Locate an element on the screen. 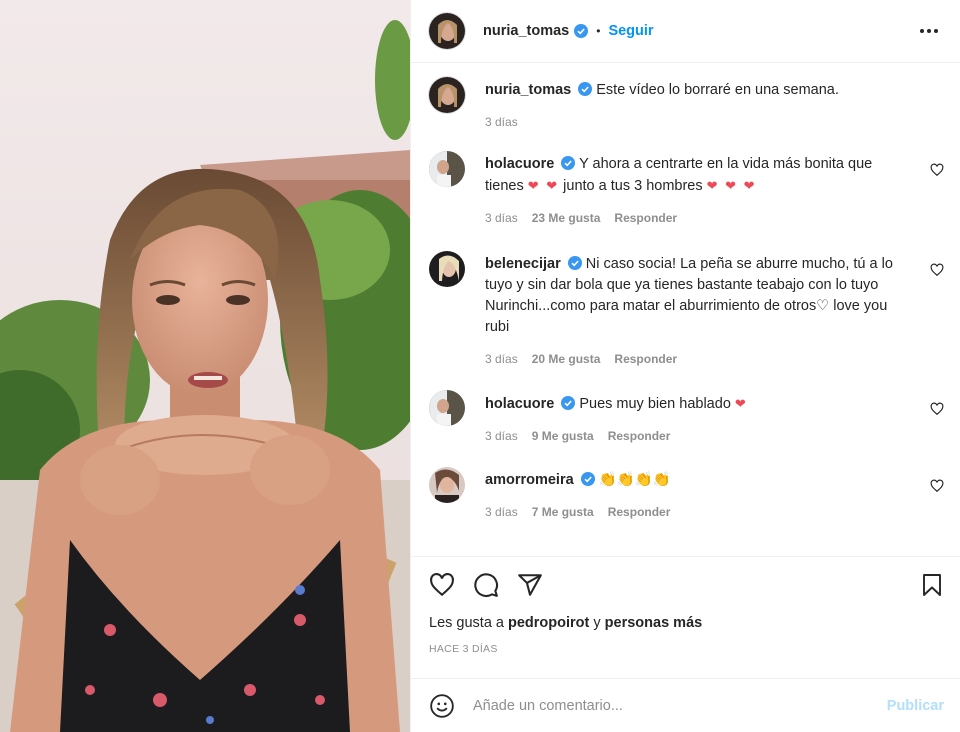  heart-icon is located at coordinates (442, 585).